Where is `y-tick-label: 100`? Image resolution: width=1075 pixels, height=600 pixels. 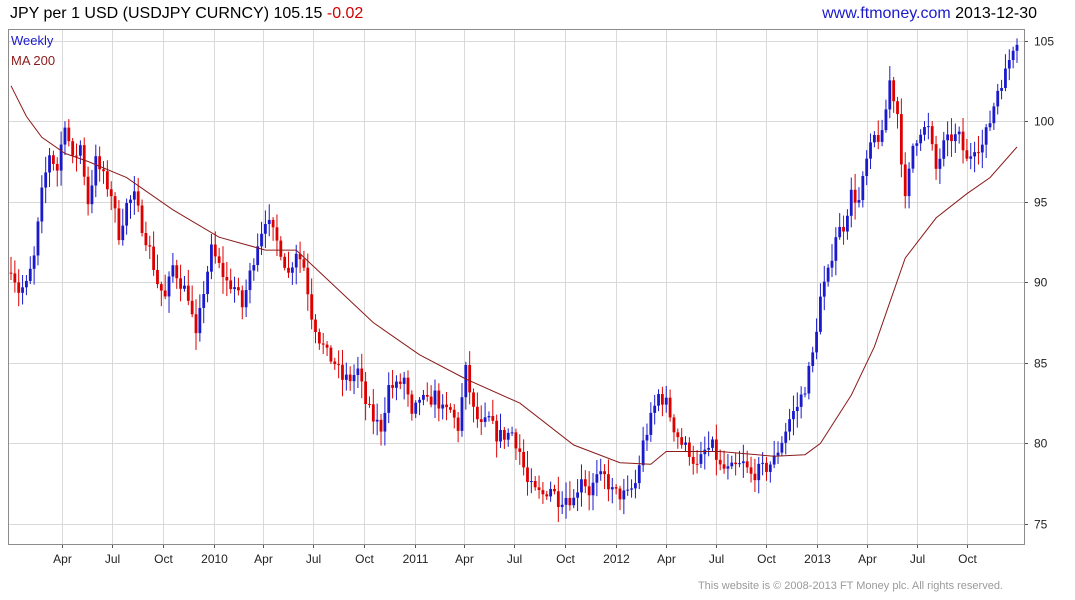 y-tick-label: 100 is located at coordinates (1044, 122).